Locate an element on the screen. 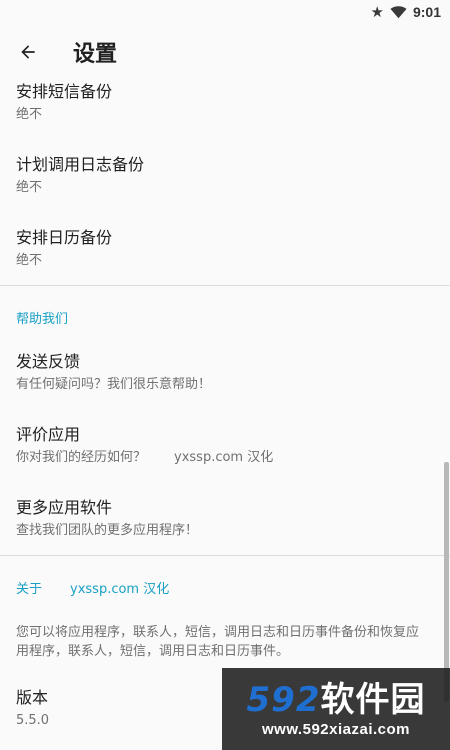 Image resolution: width=450 pixels, height=750 pixels. page-title: 设置 is located at coordinates (95, 54).